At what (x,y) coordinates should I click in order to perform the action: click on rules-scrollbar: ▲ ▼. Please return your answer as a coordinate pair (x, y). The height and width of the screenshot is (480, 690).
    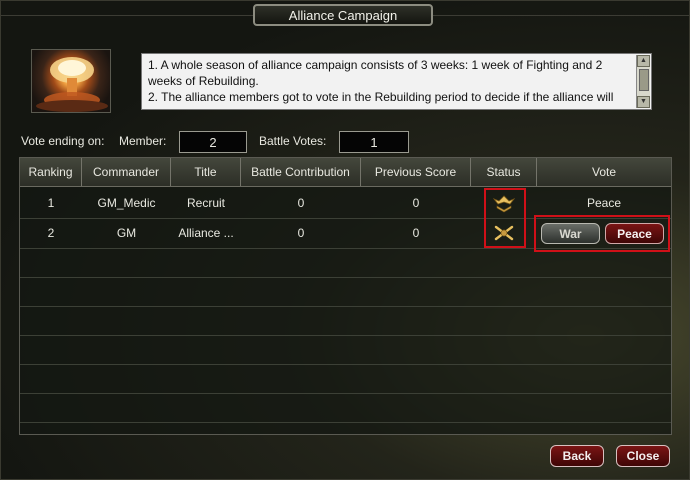
    Looking at the image, I should click on (643, 81).